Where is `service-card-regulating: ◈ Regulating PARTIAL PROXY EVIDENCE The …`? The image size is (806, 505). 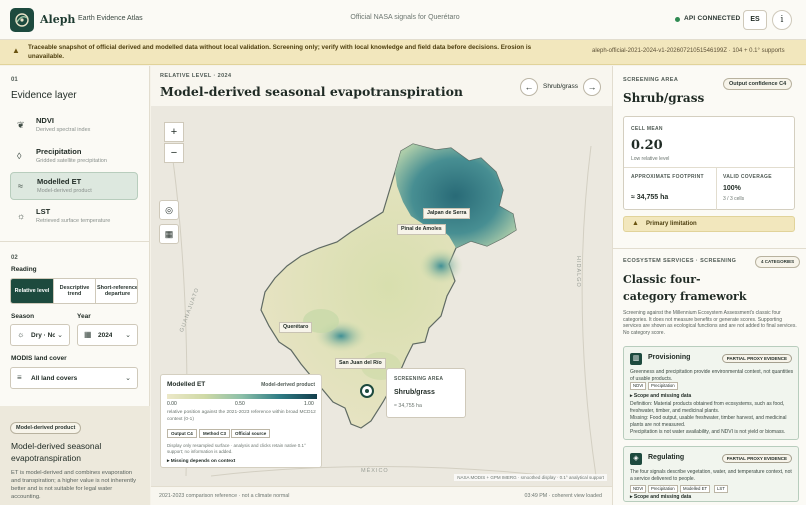 service-card-regulating: ◈ Regulating PARTIAL PROXY EVIDENCE The … is located at coordinates (711, 474).